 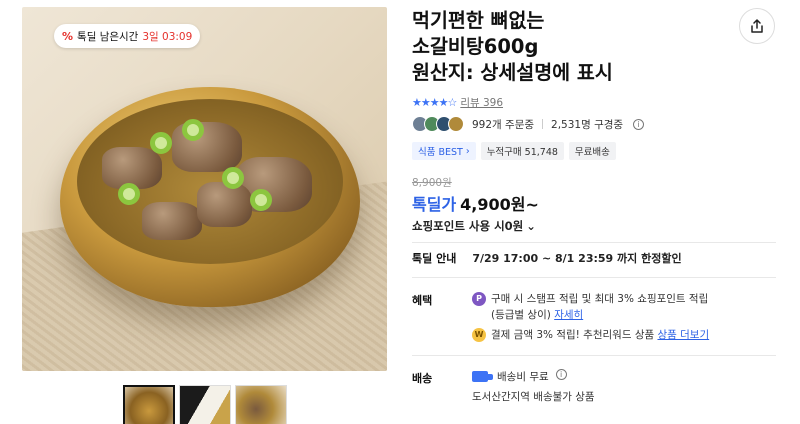 I want to click on shipping-note: 도서산간지역 배송불가 상품, so click(x=533, y=397).